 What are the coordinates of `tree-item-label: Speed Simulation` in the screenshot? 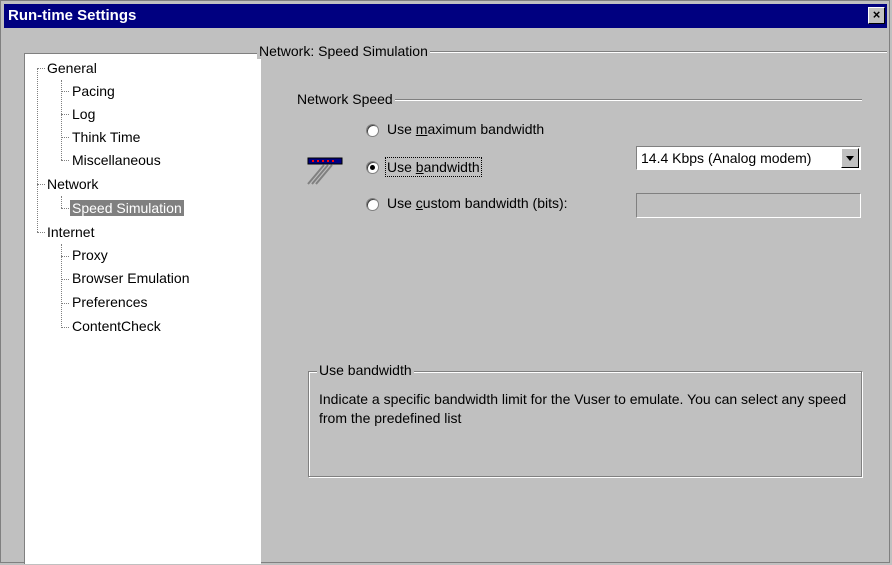 It's located at (127, 208).